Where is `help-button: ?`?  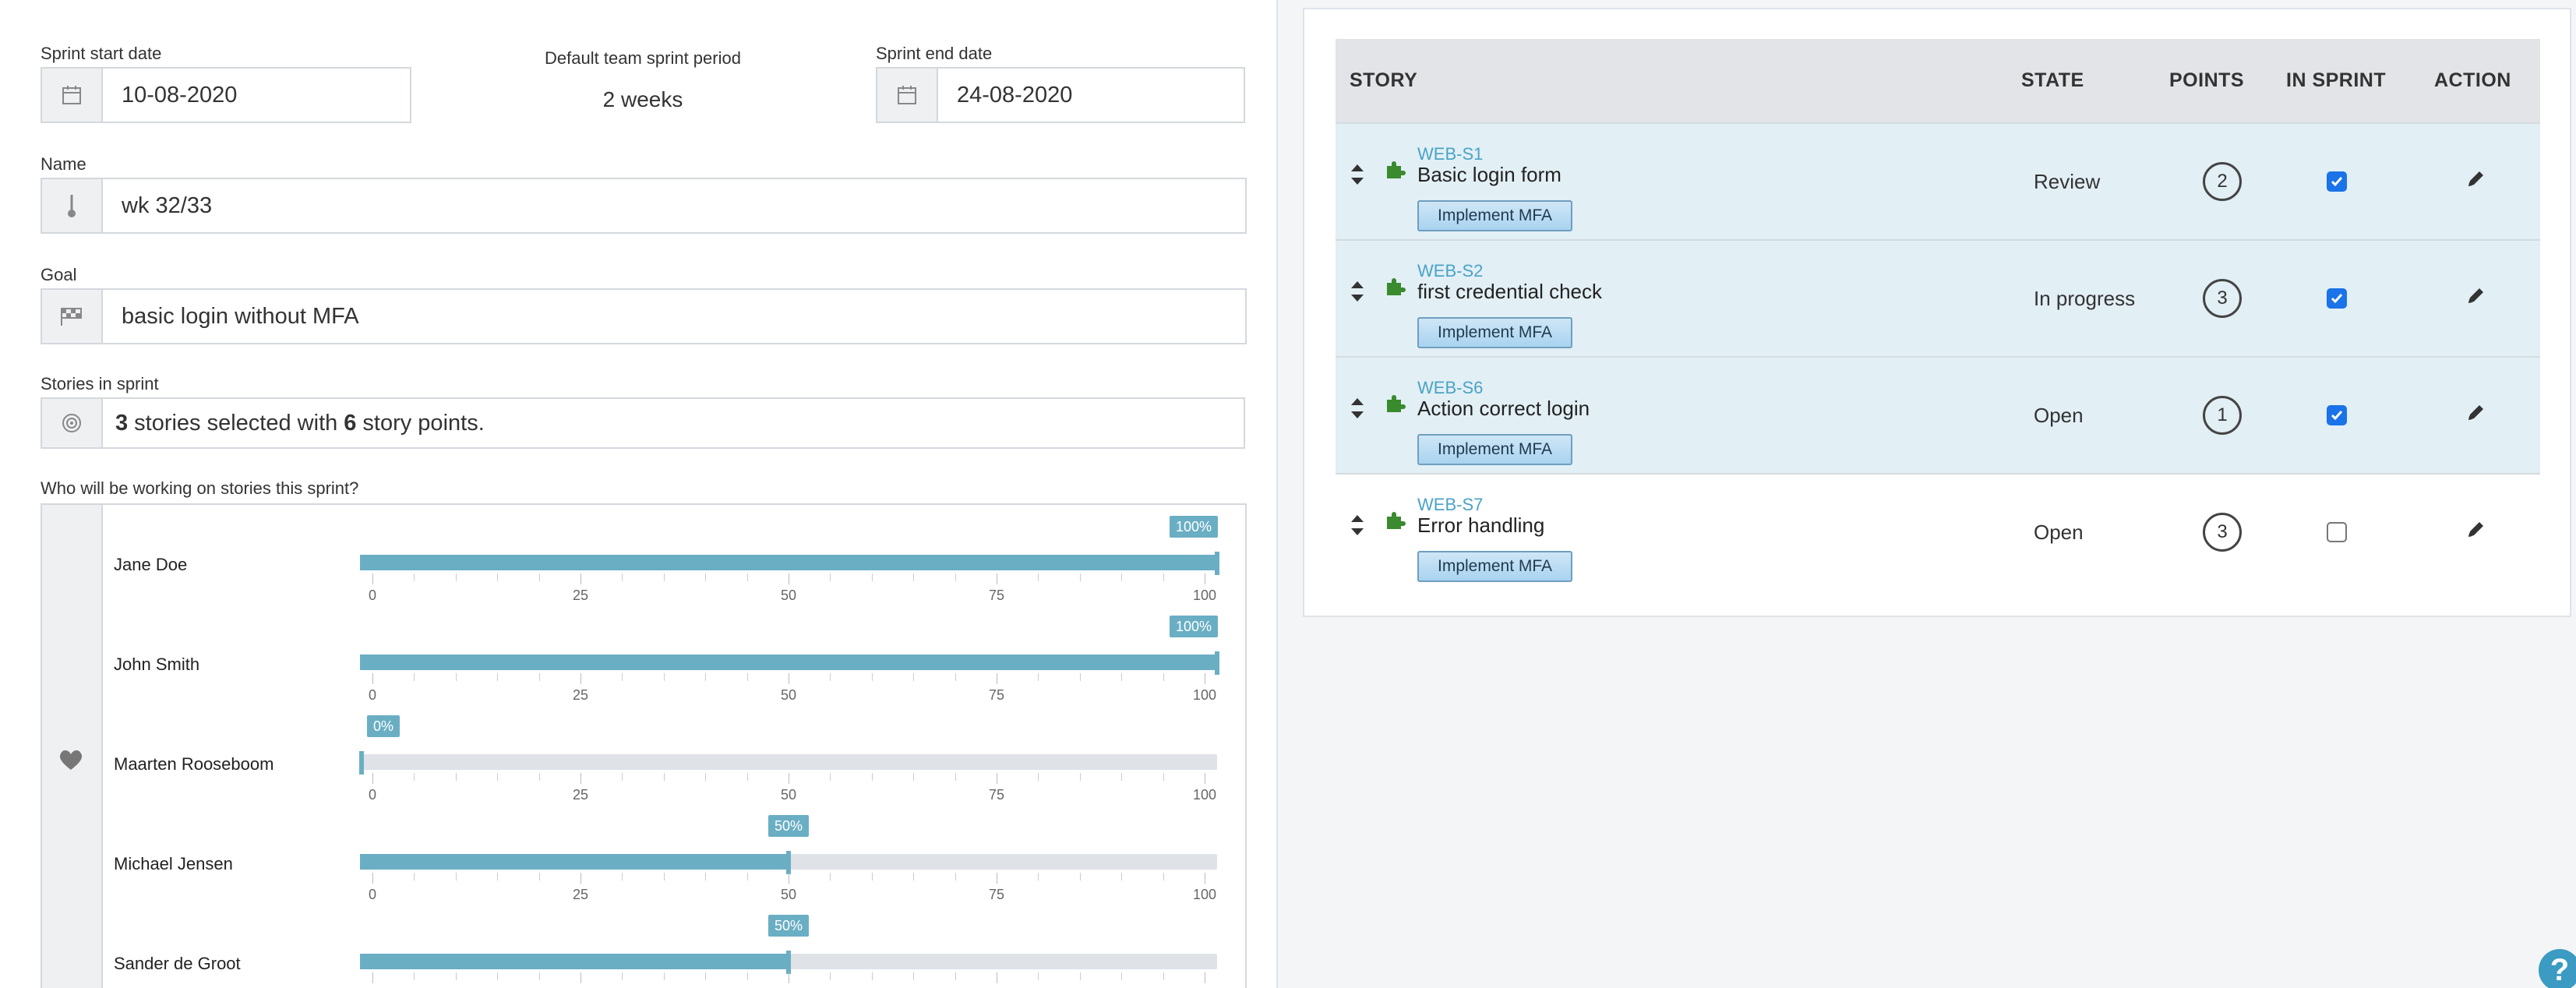
help-button: ? is located at coordinates (2557, 968).